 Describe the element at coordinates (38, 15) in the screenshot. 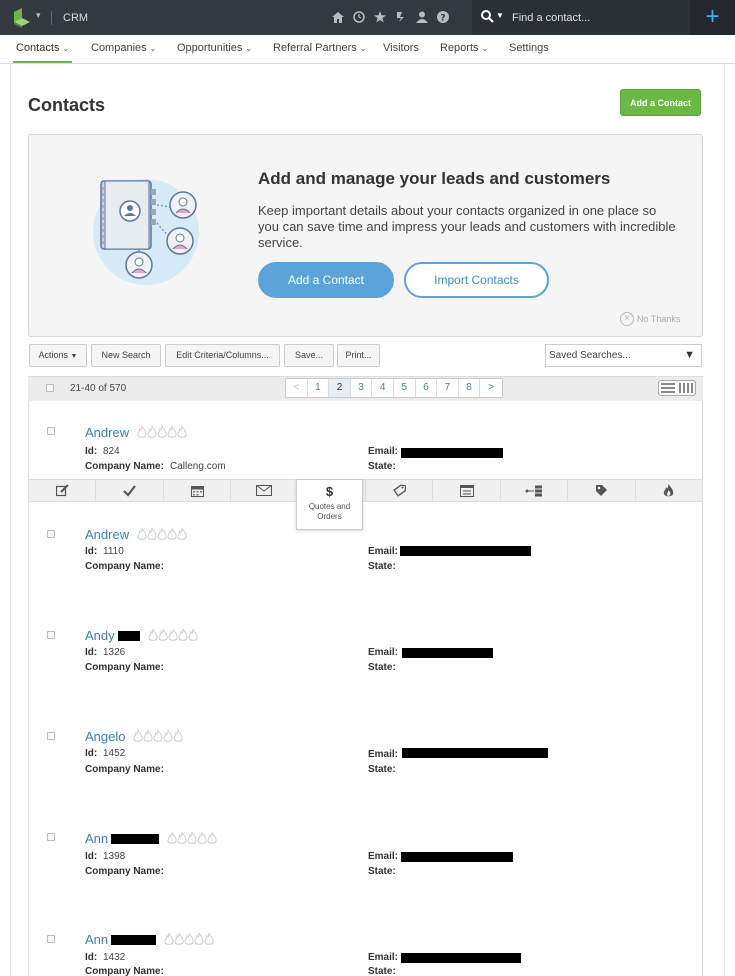

I see `chevron-down-icon: ▾` at that location.